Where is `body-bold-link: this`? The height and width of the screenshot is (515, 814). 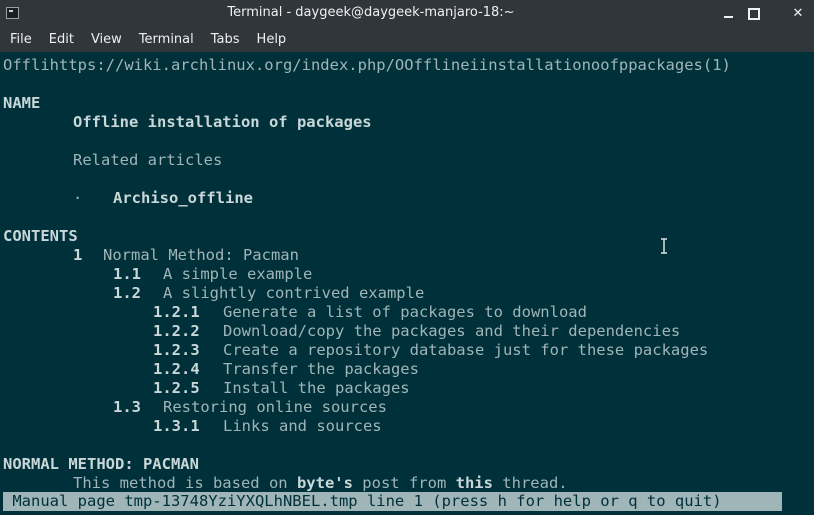 body-bold-link: this is located at coordinates (474, 483).